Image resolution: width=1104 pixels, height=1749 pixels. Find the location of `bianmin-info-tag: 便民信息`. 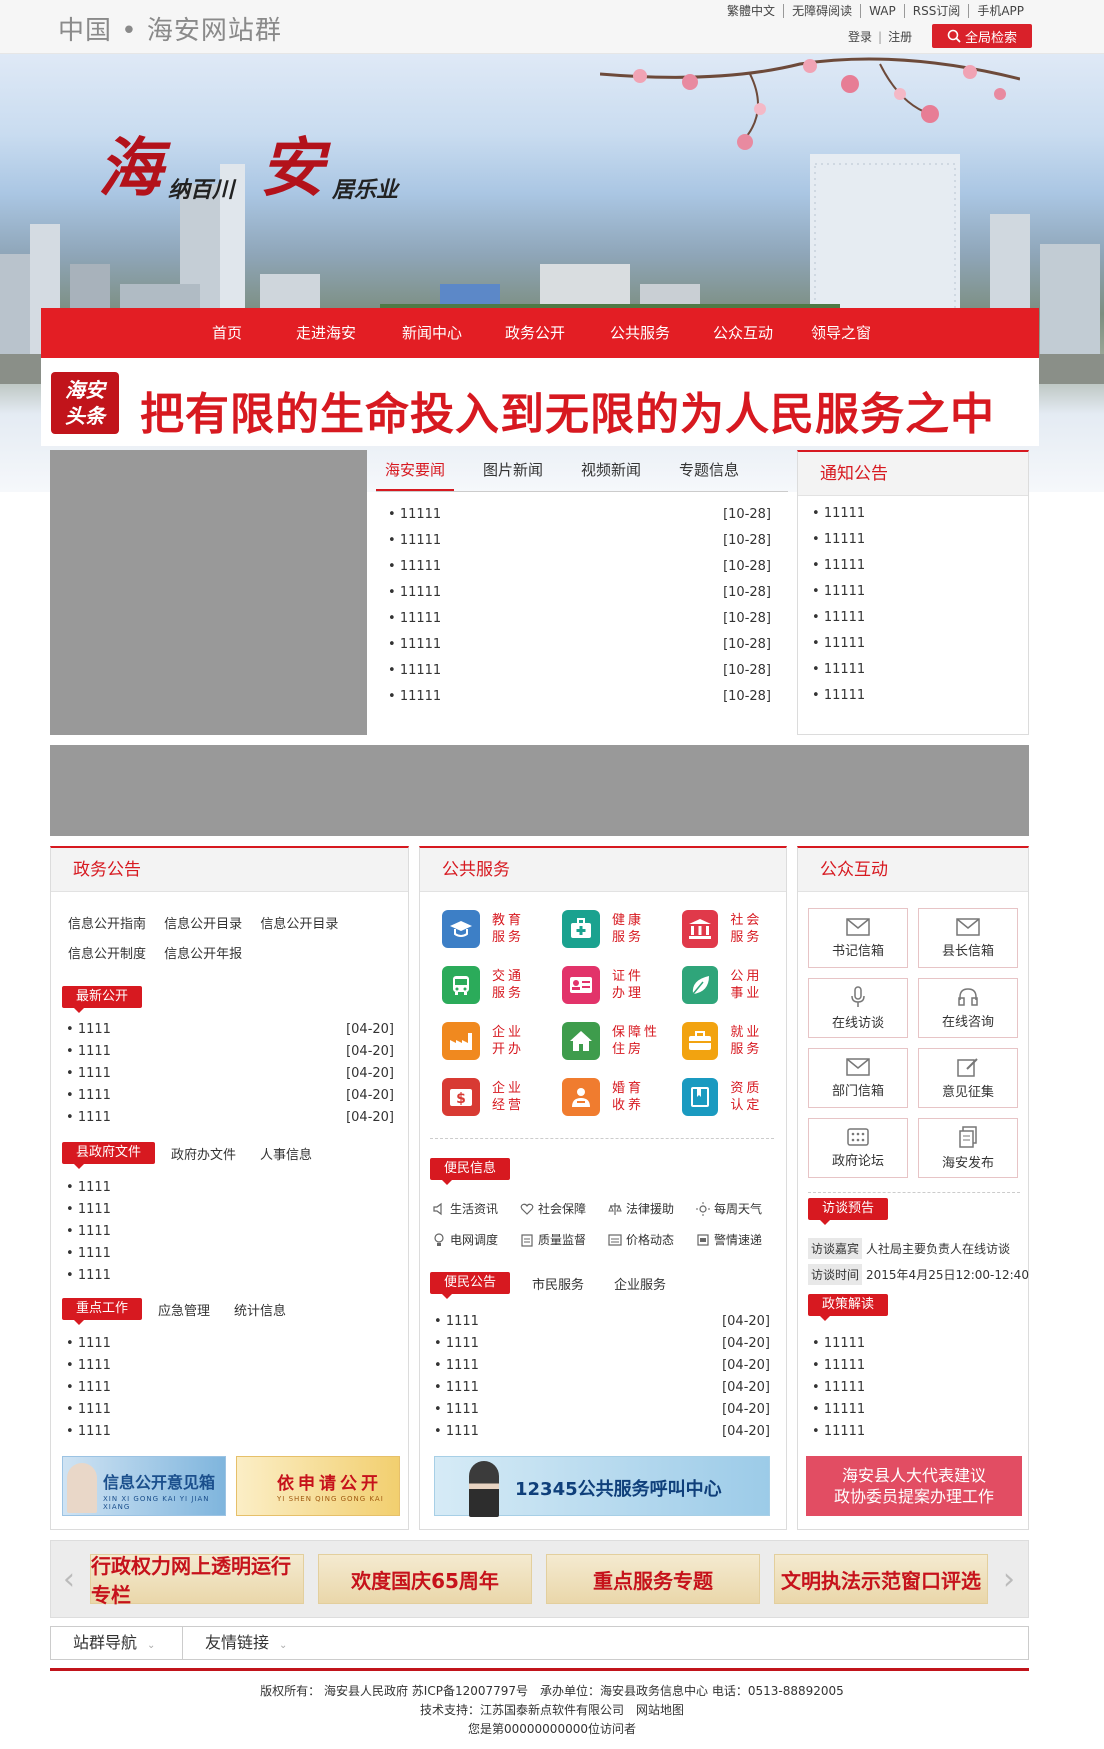

bianmin-info-tag: 便民信息 is located at coordinates (470, 1171).